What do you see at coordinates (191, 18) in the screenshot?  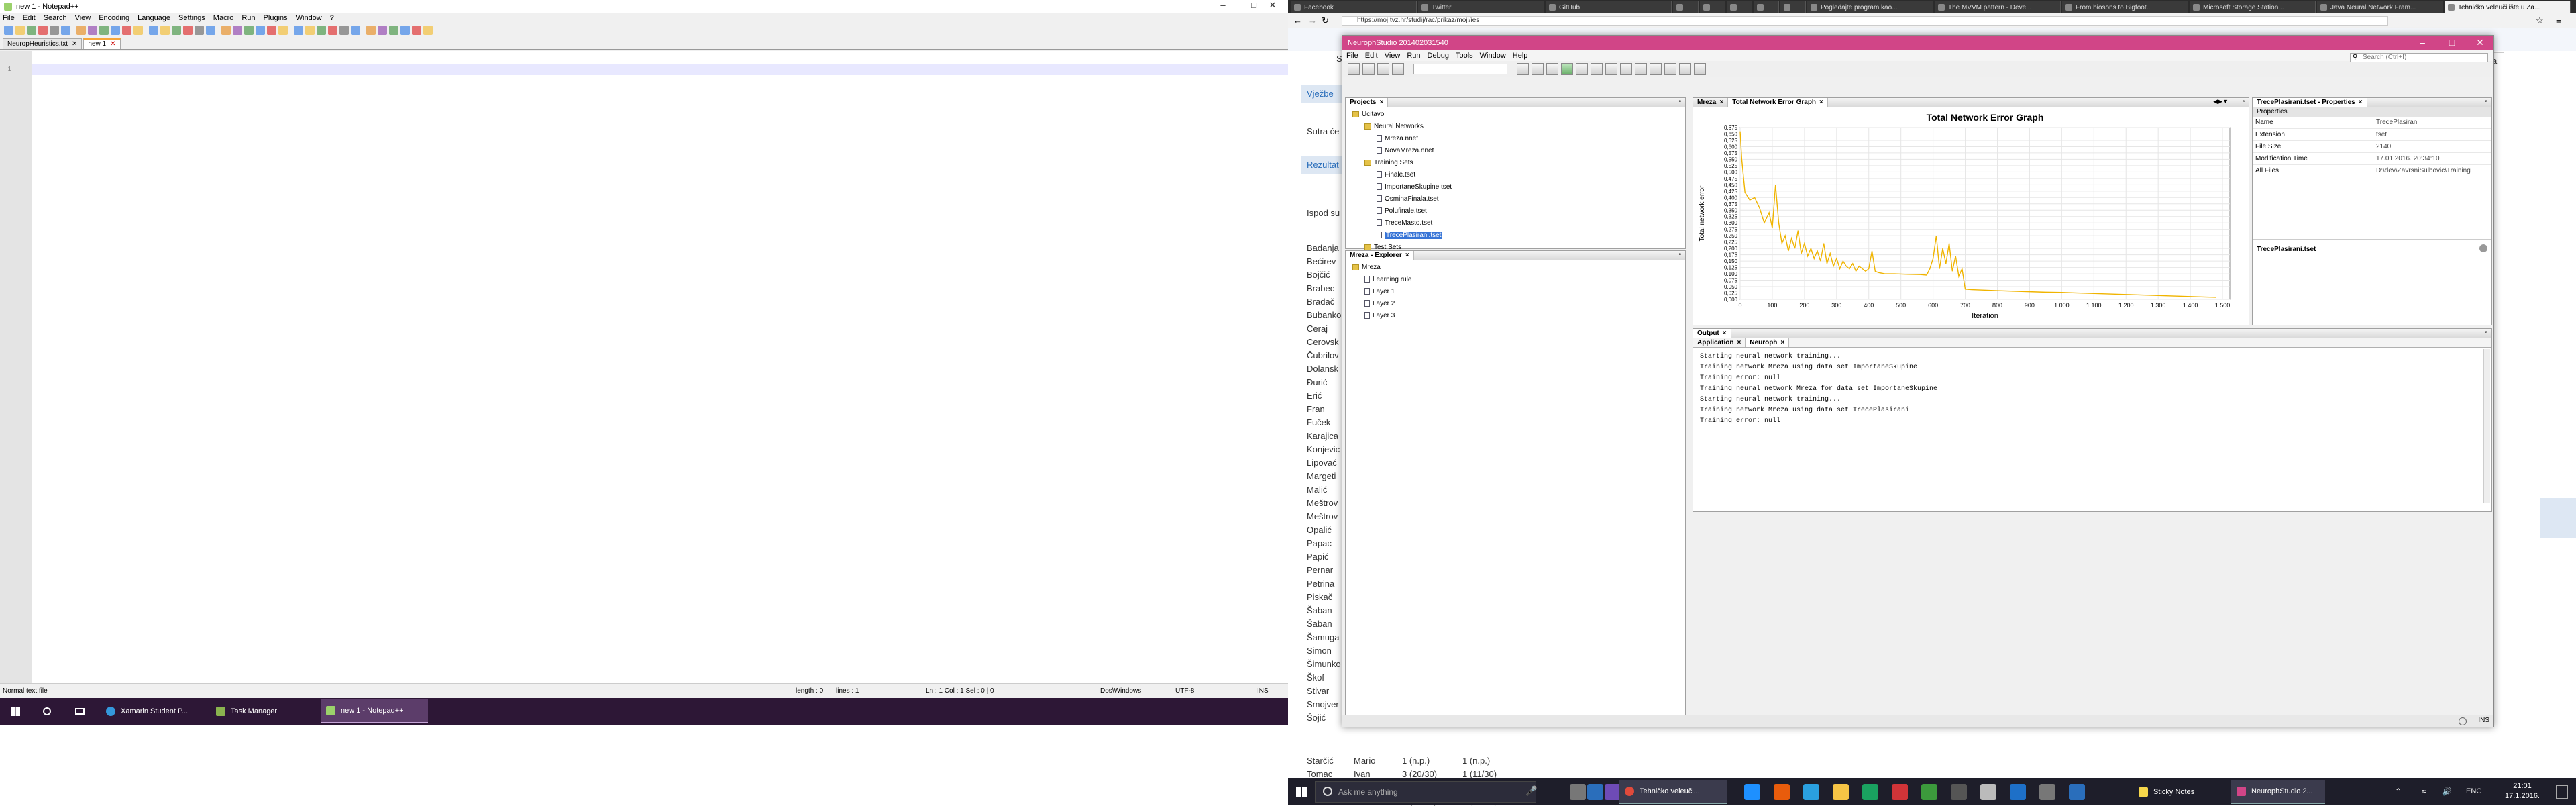 I see `menu-item: Settings` at bounding box center [191, 18].